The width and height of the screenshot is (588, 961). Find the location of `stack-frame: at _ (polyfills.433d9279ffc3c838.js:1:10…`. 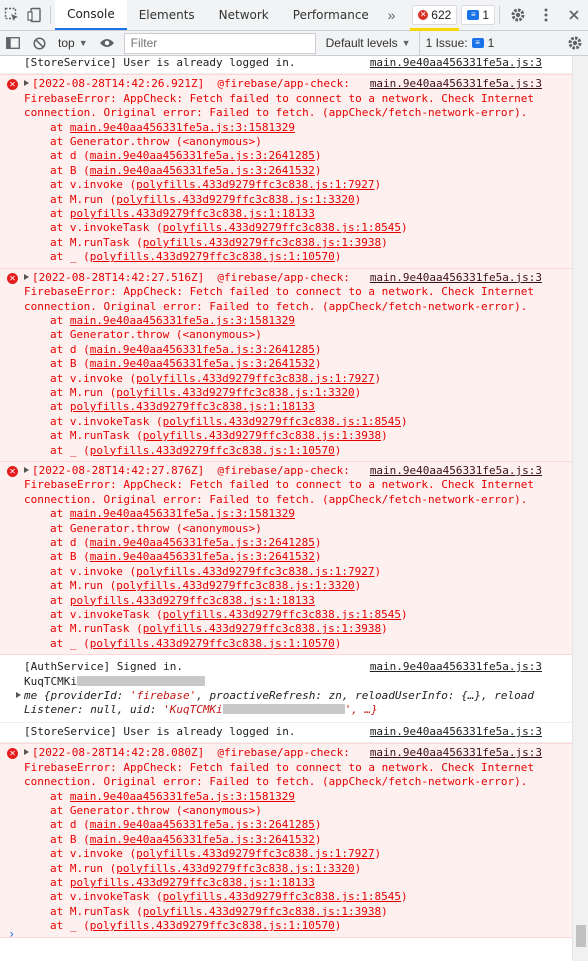

stack-frame: at _ (polyfills.433d9279ffc3c838.js:1:10… is located at coordinates (196, 926).